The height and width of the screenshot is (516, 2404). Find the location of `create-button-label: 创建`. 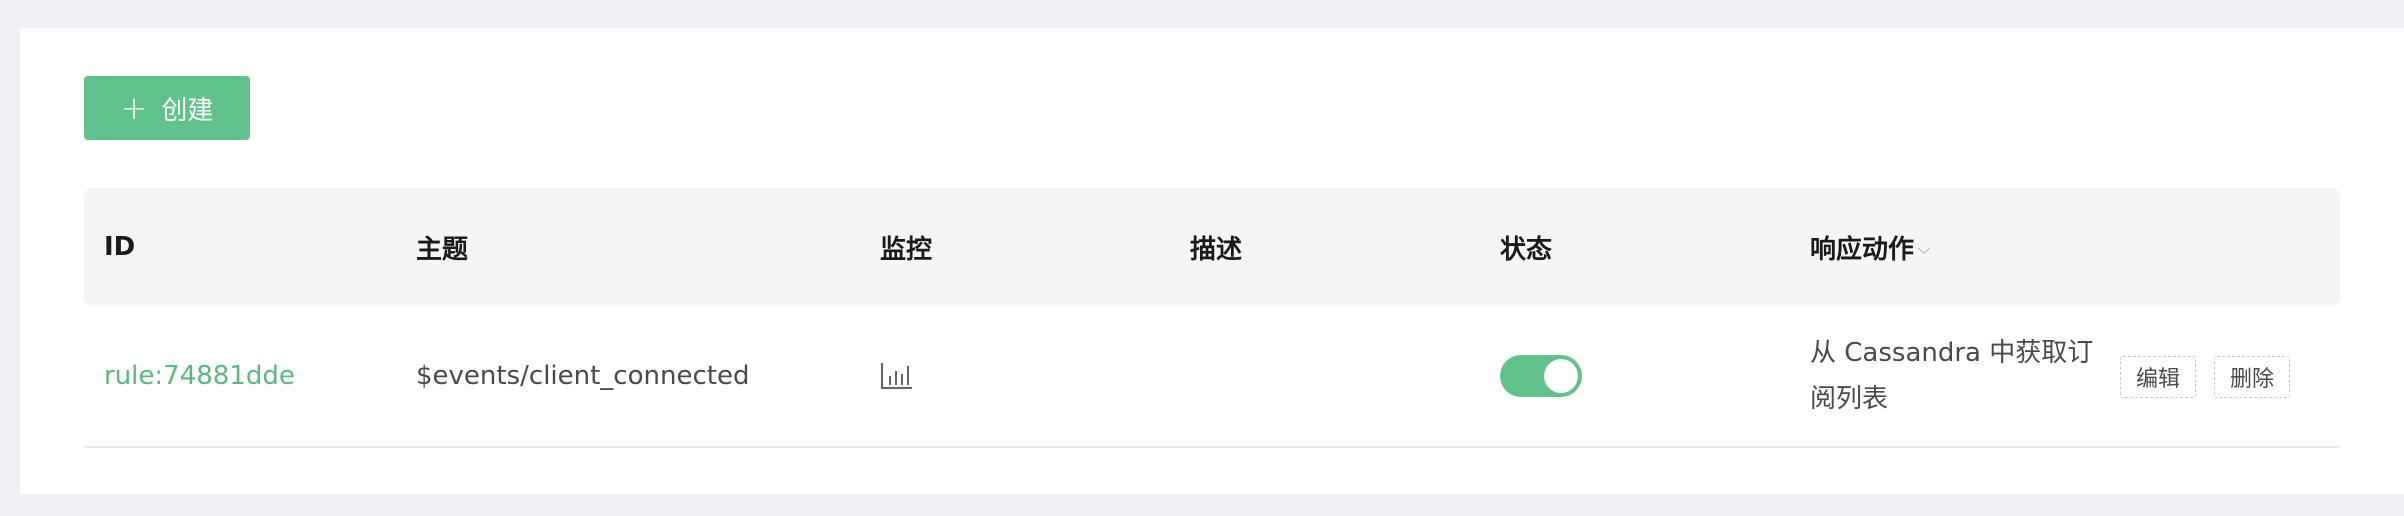

create-button-label: 创建 is located at coordinates (187, 110).